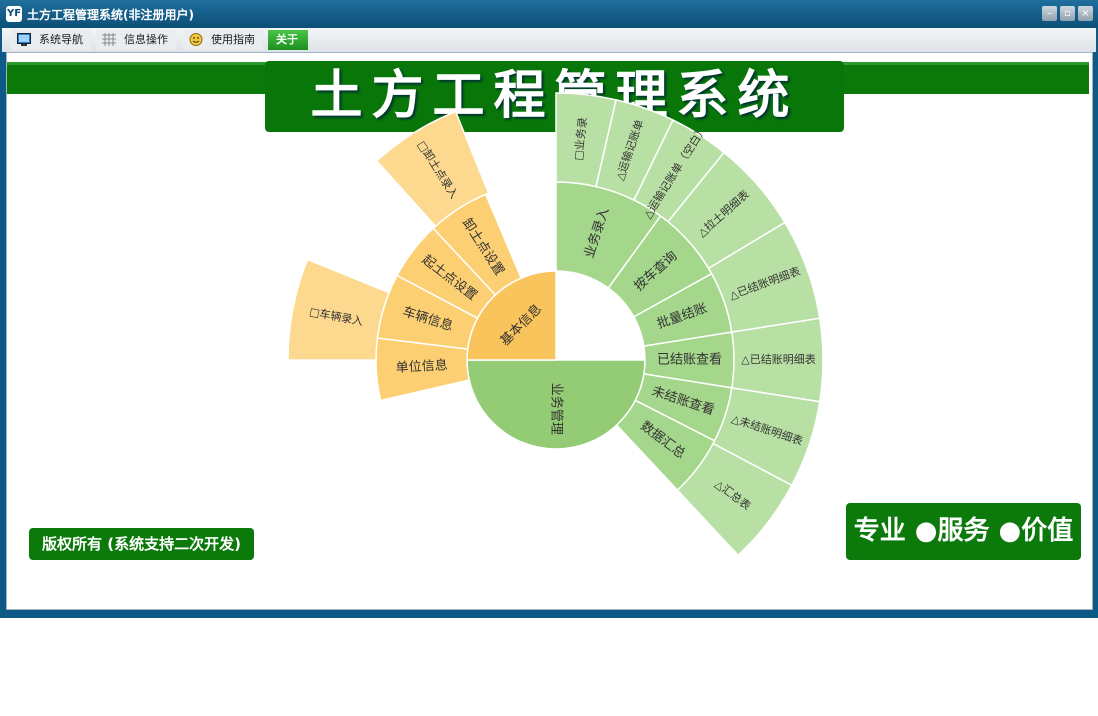  I want to click on segment-6-green-outer: △已结账明细表, so click(777, 360).